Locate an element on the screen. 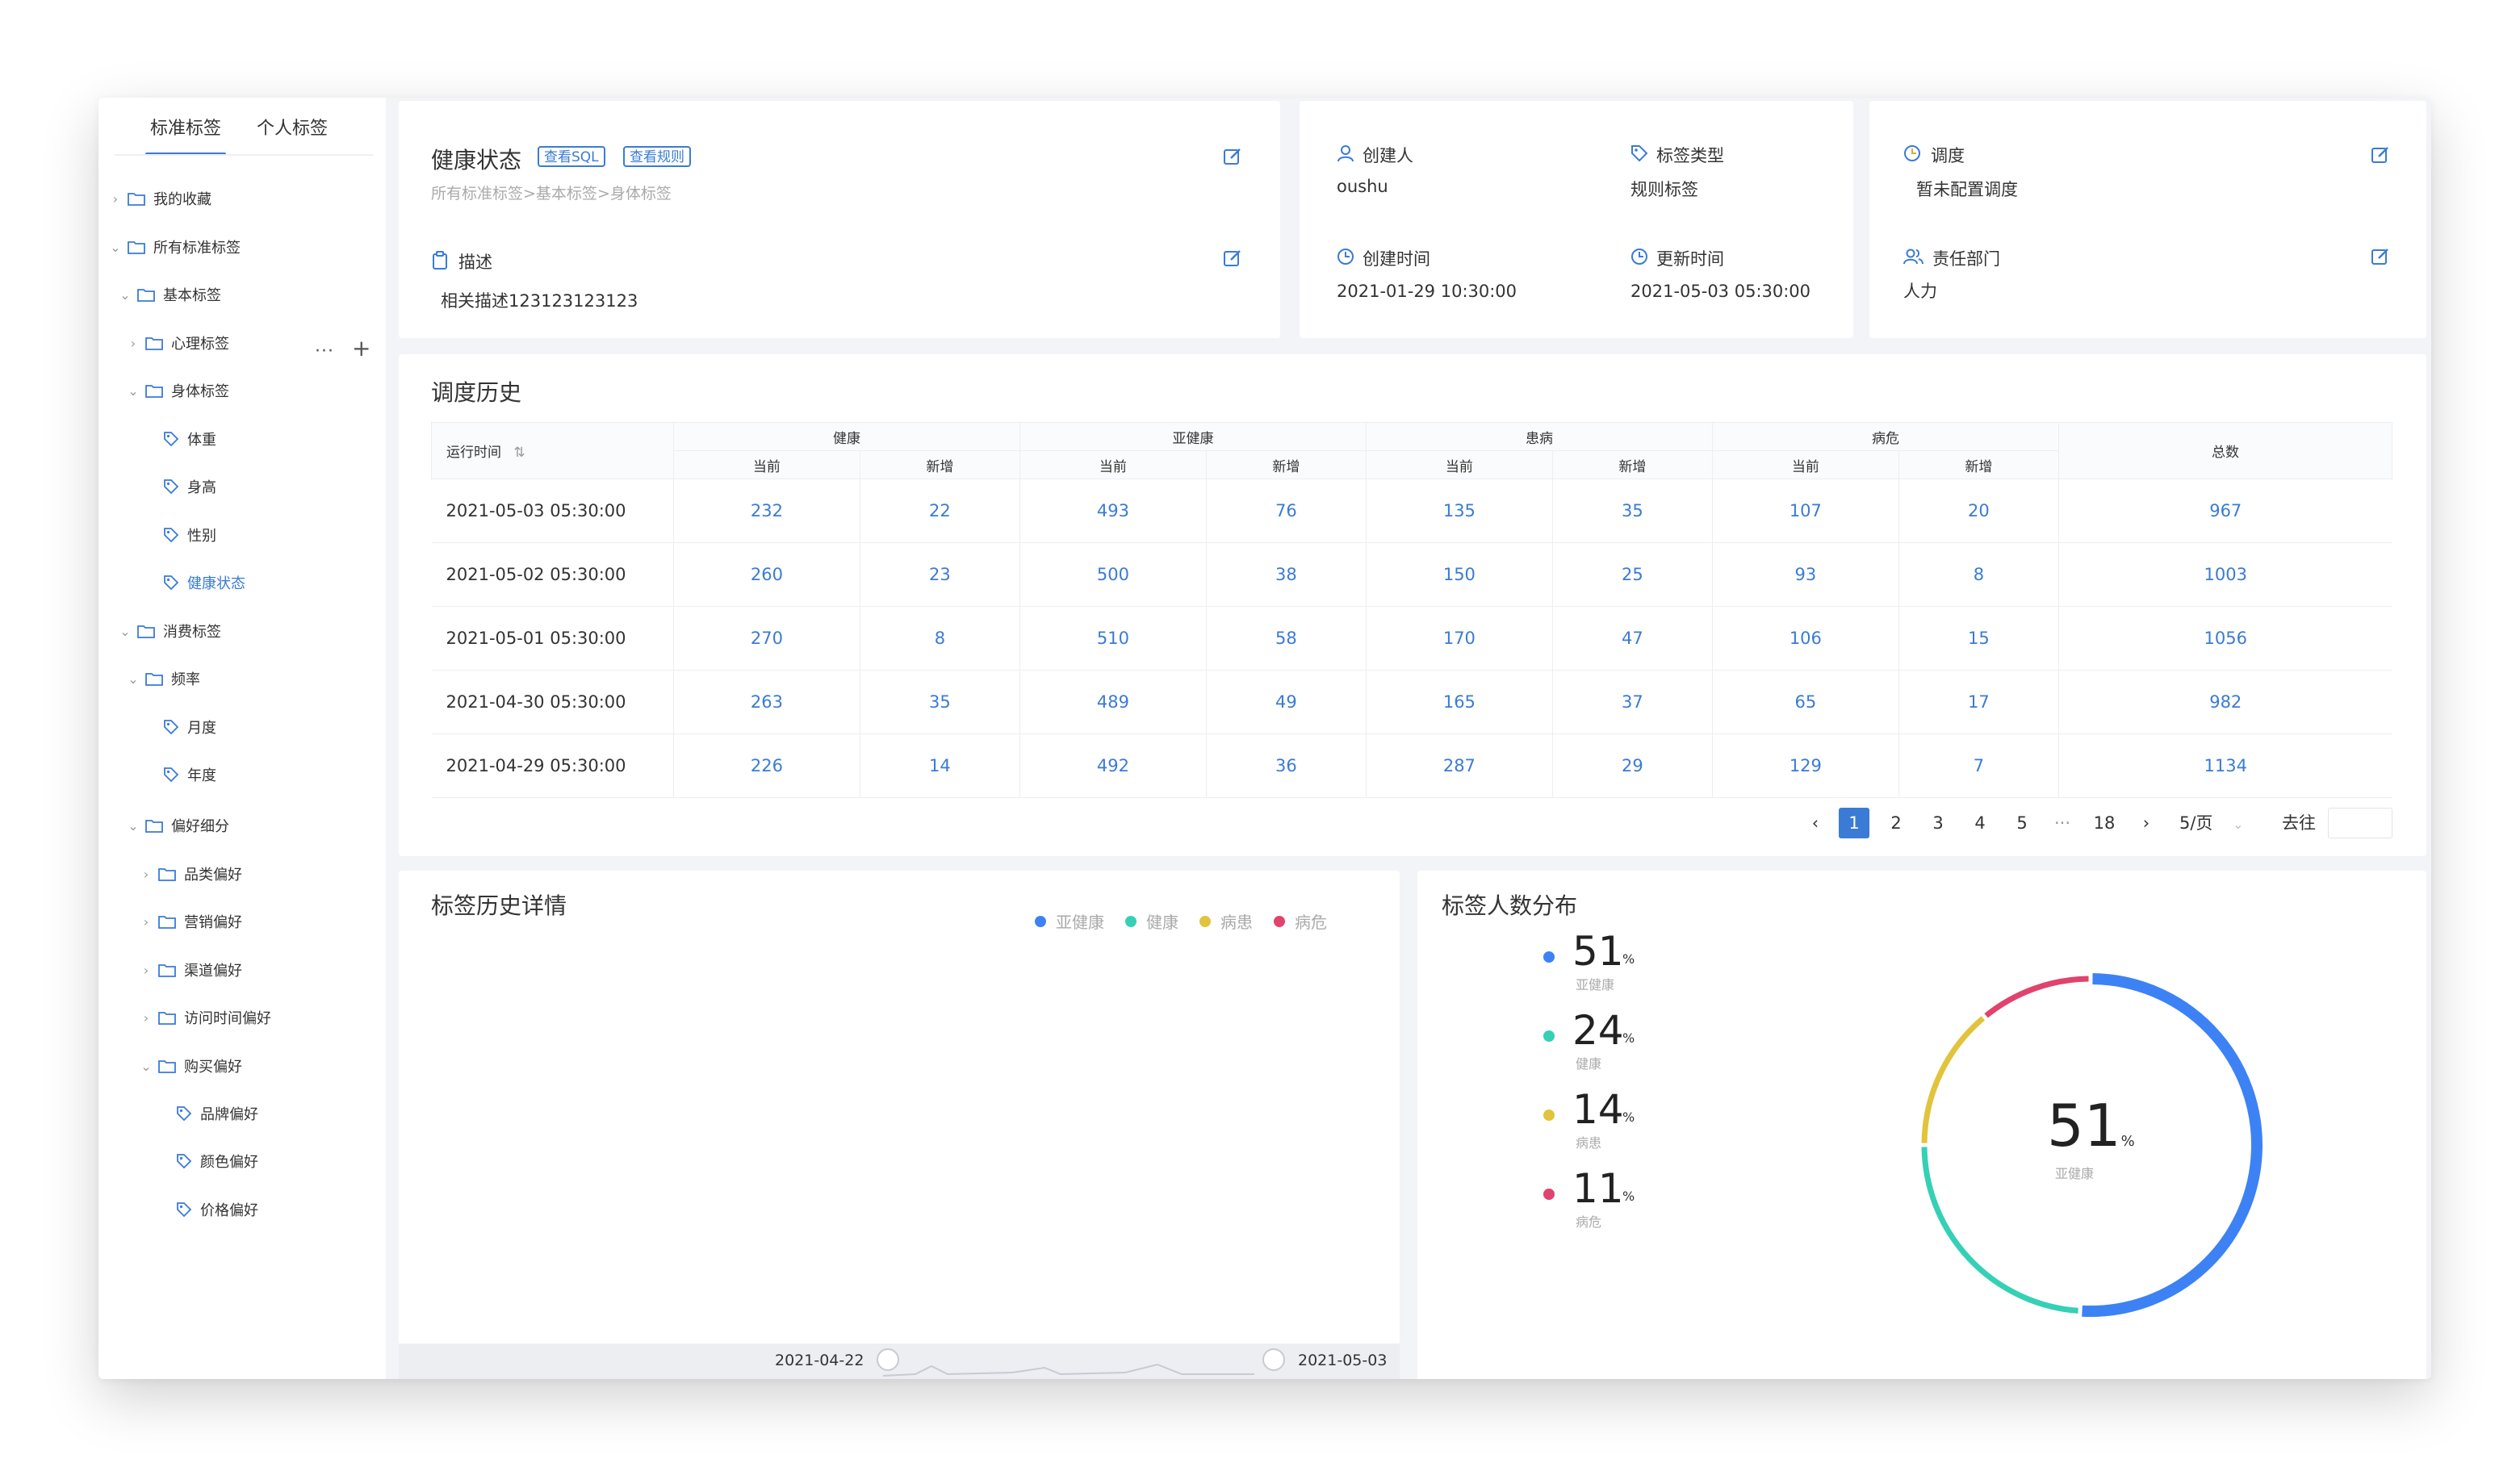 The width and height of the screenshot is (2520, 1471). total-cell: 982 is located at coordinates (2225, 702).